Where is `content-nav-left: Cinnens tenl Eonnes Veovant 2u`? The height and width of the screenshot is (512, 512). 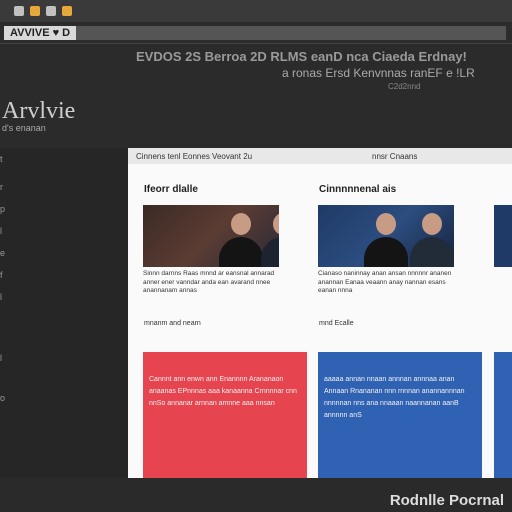 content-nav-left: Cinnens tenl Eonnes Veovant 2u is located at coordinates (194, 156).